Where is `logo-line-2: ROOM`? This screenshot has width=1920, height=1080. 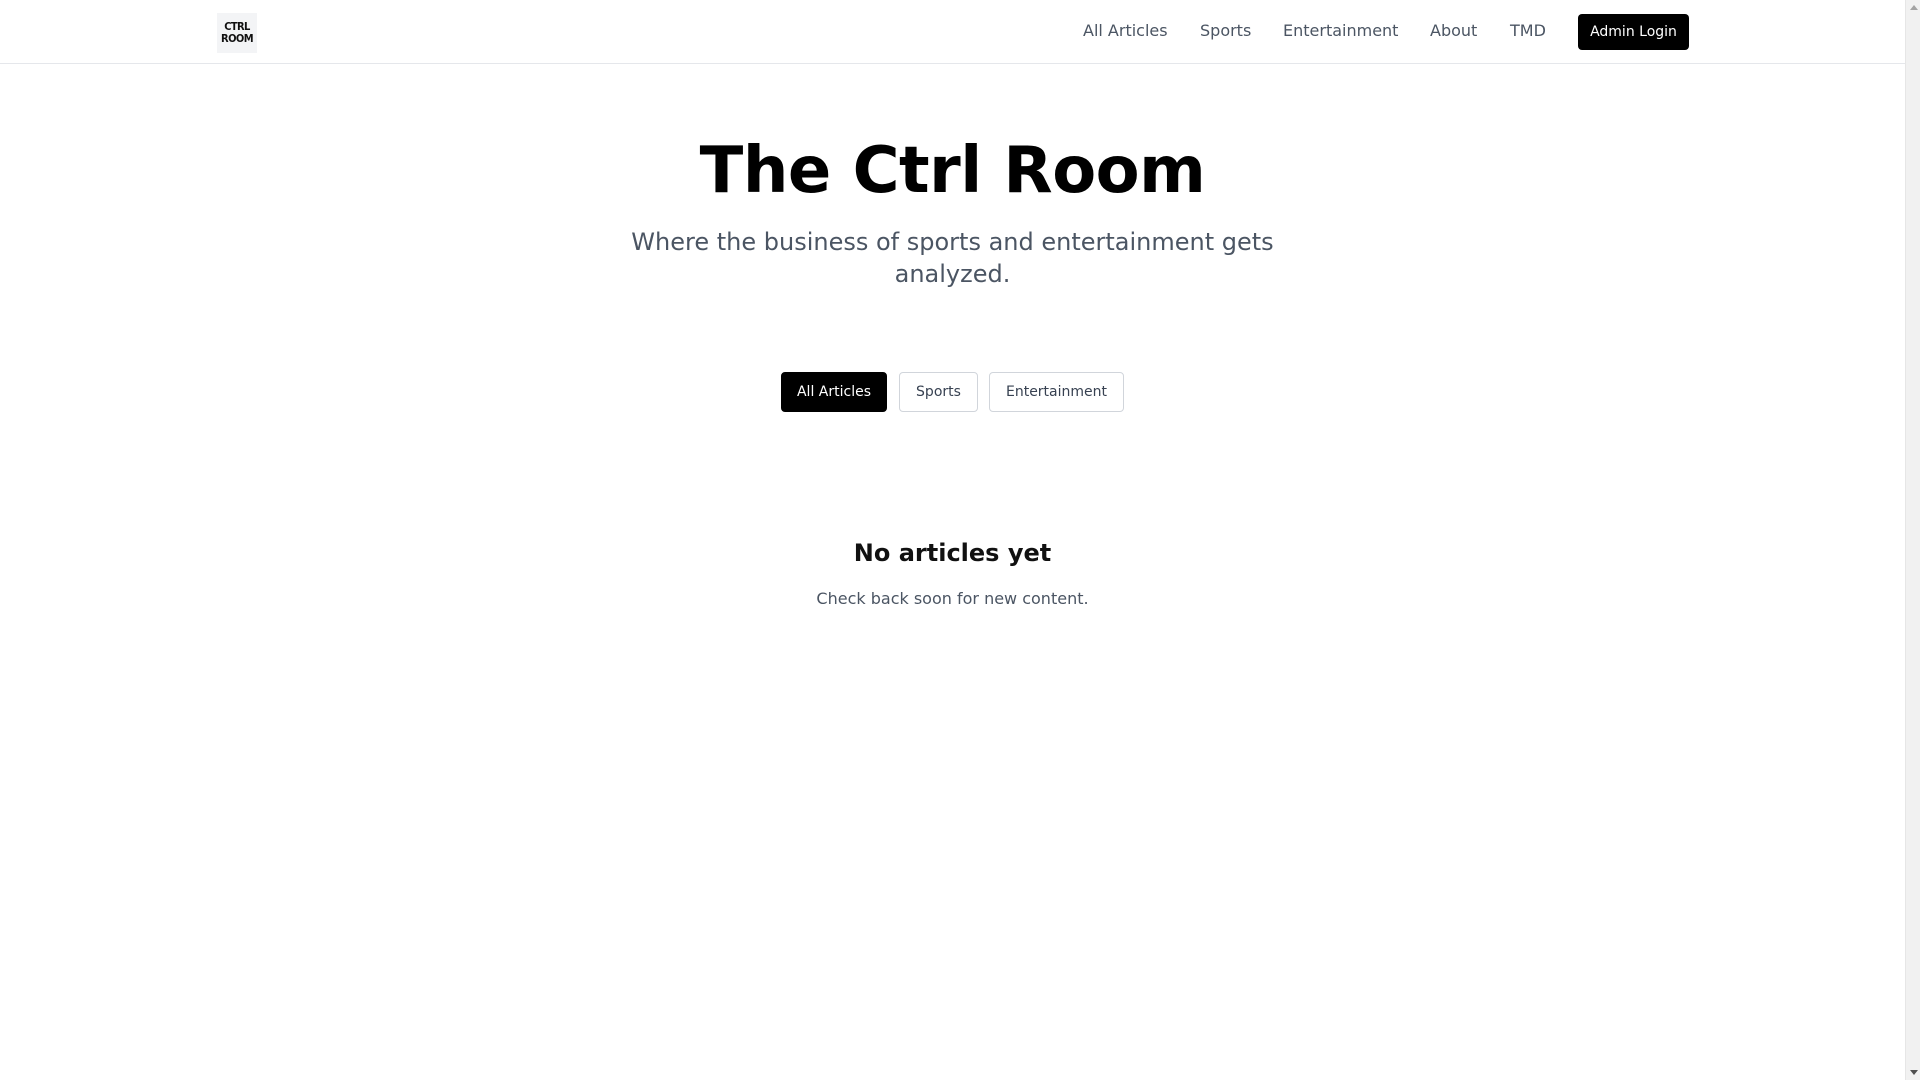
logo-line-2: ROOM is located at coordinates (237, 38).